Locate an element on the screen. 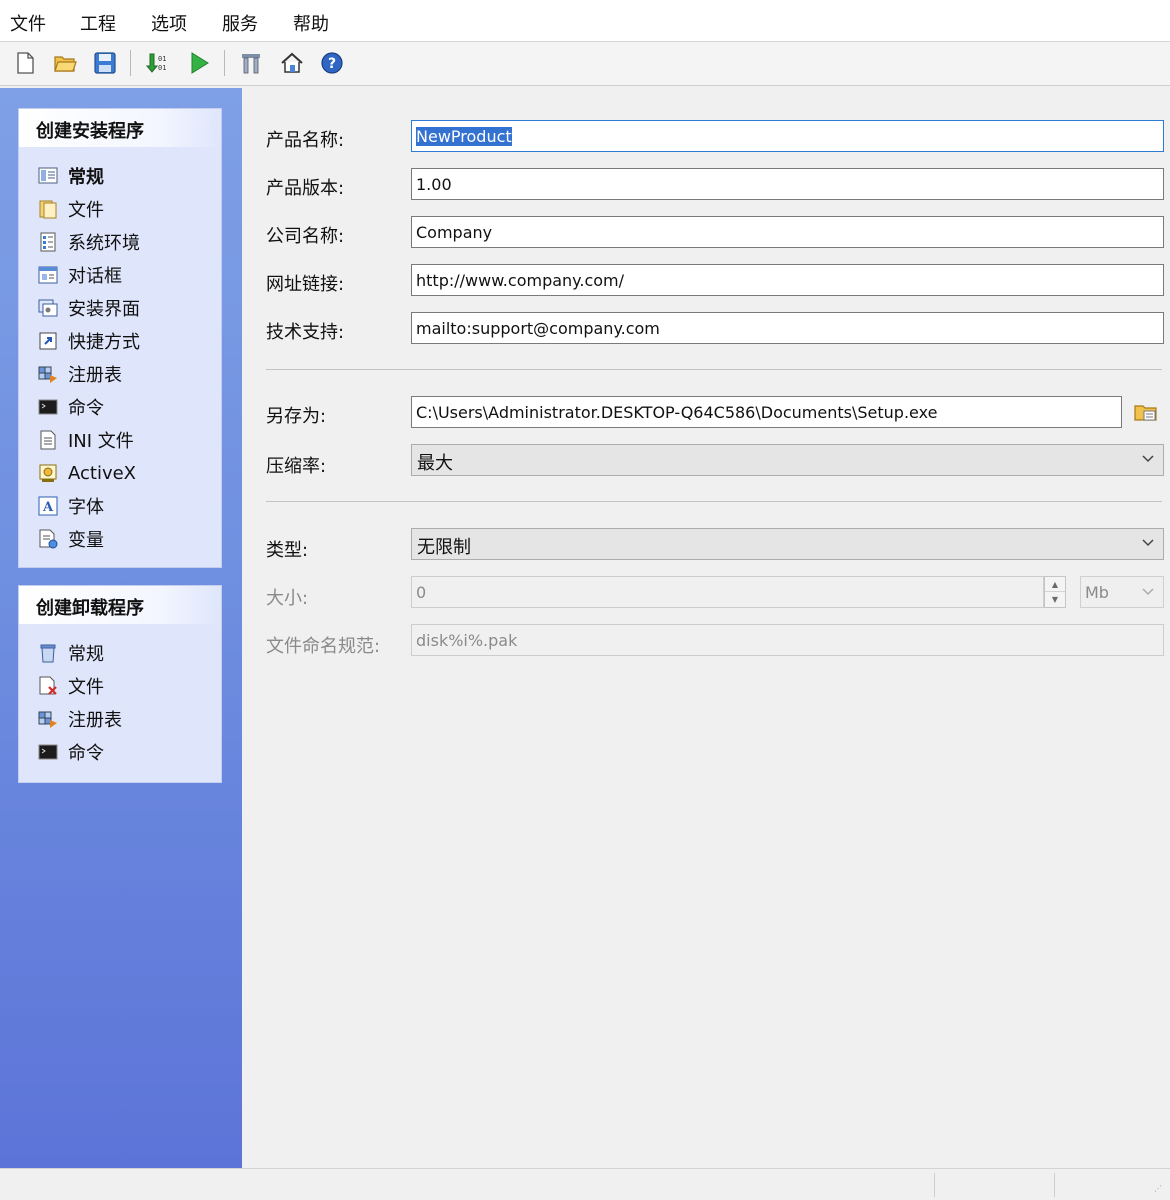 This screenshot has height=1200, width=1170. company-name-input: Company is located at coordinates (787, 232).